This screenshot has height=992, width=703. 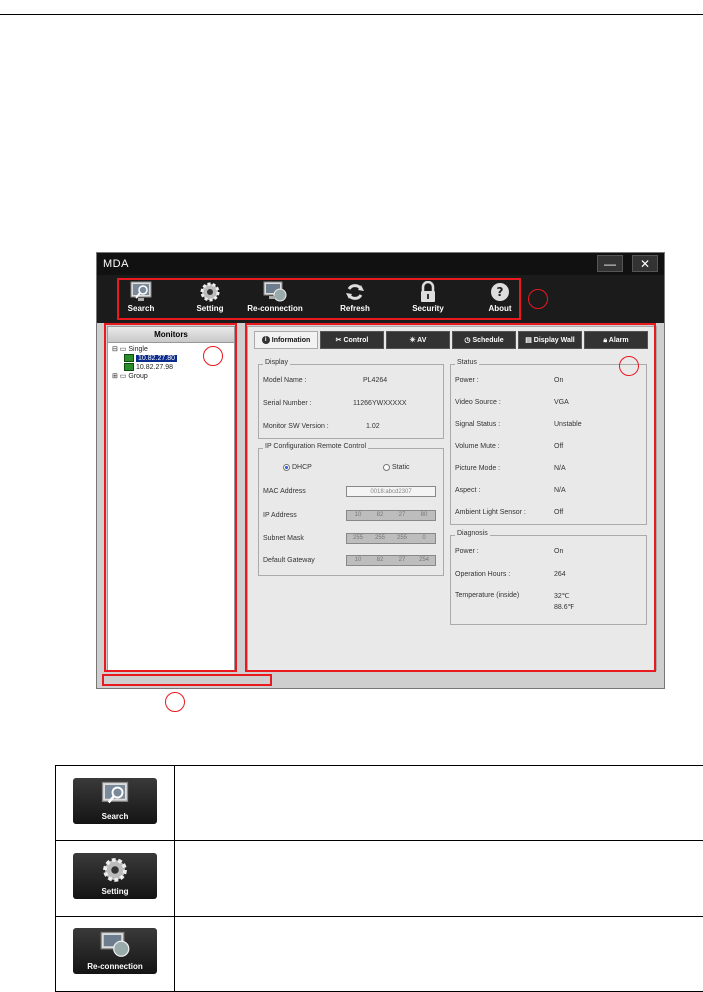 What do you see at coordinates (629, 366) in the screenshot?
I see `callout-circle-main` at bounding box center [629, 366].